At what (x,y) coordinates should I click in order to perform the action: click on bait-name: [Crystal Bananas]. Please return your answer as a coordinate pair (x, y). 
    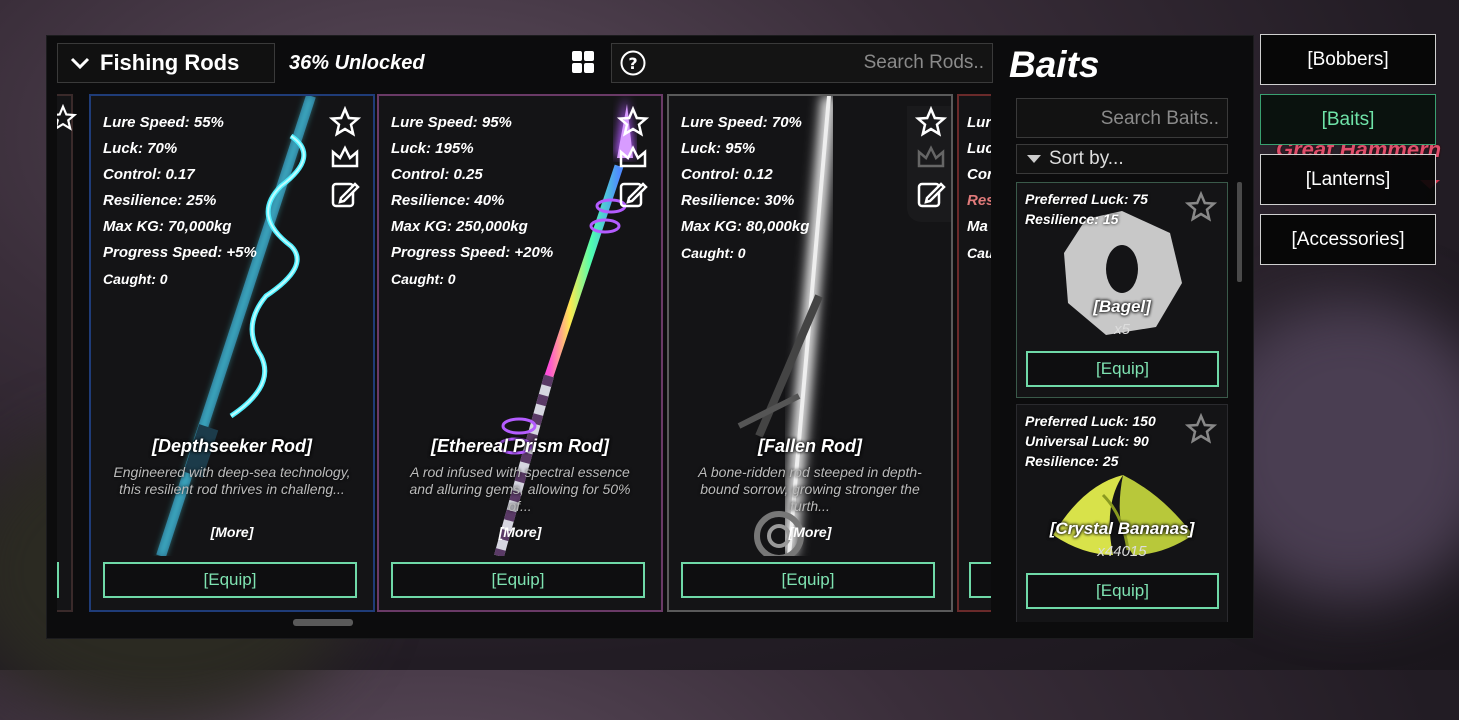
    Looking at the image, I should click on (1122, 528).